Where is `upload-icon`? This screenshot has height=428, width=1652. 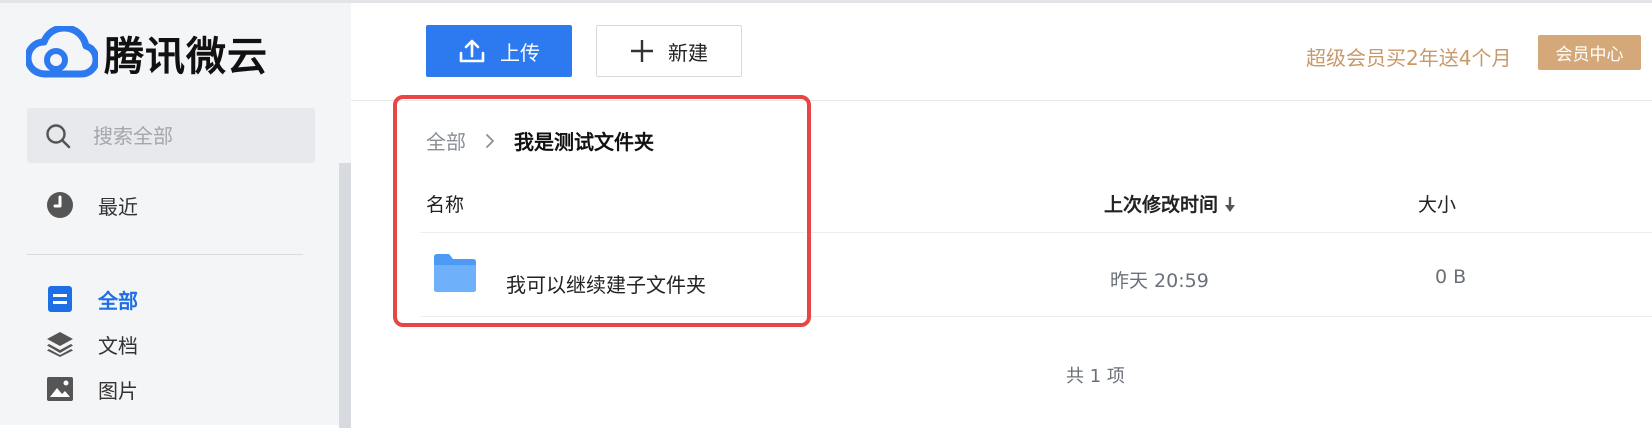 upload-icon is located at coordinates (472, 51).